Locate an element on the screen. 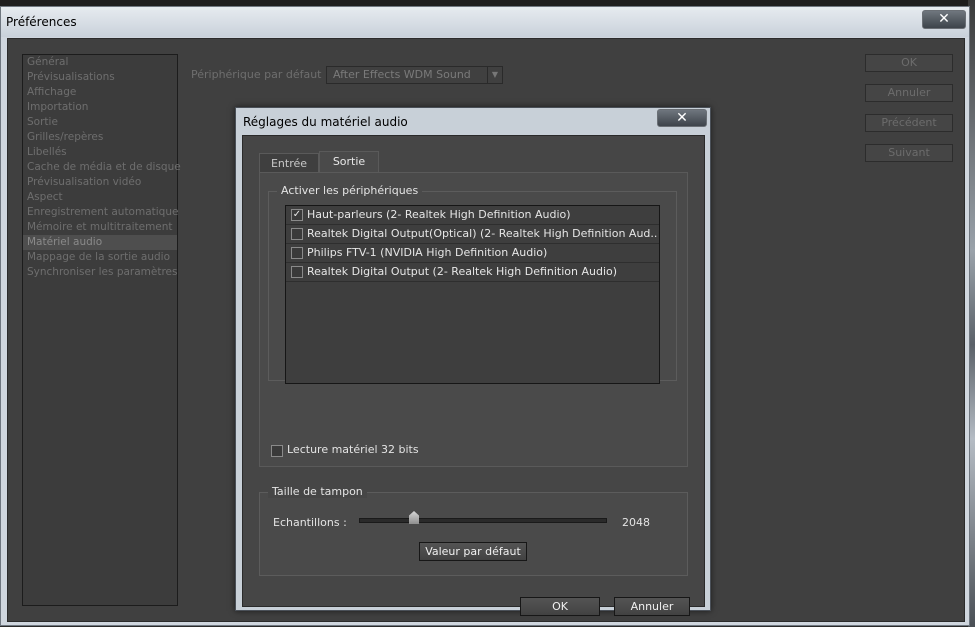 The width and height of the screenshot is (975, 627). sidebar-item-output: Sortie is located at coordinates (100, 122).